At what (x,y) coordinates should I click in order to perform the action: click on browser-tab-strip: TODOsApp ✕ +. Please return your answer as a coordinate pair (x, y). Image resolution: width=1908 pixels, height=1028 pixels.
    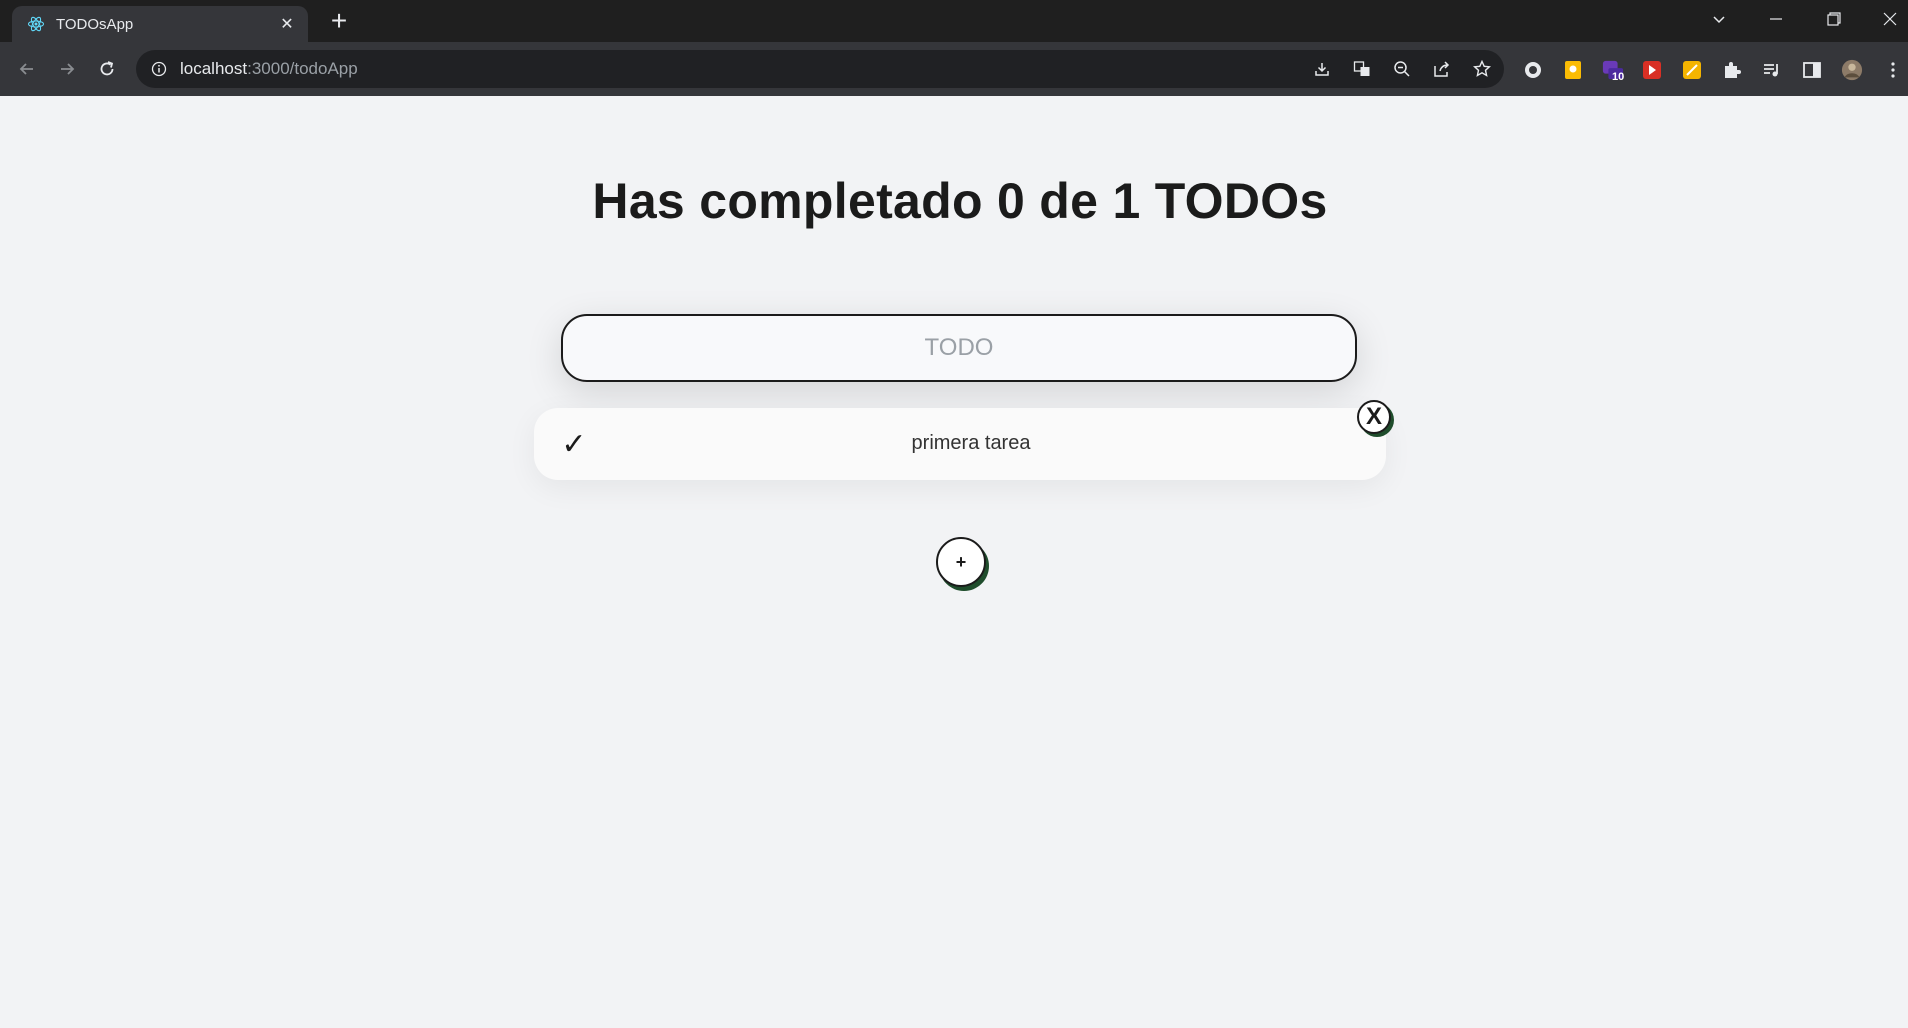
    Looking at the image, I should click on (954, 21).